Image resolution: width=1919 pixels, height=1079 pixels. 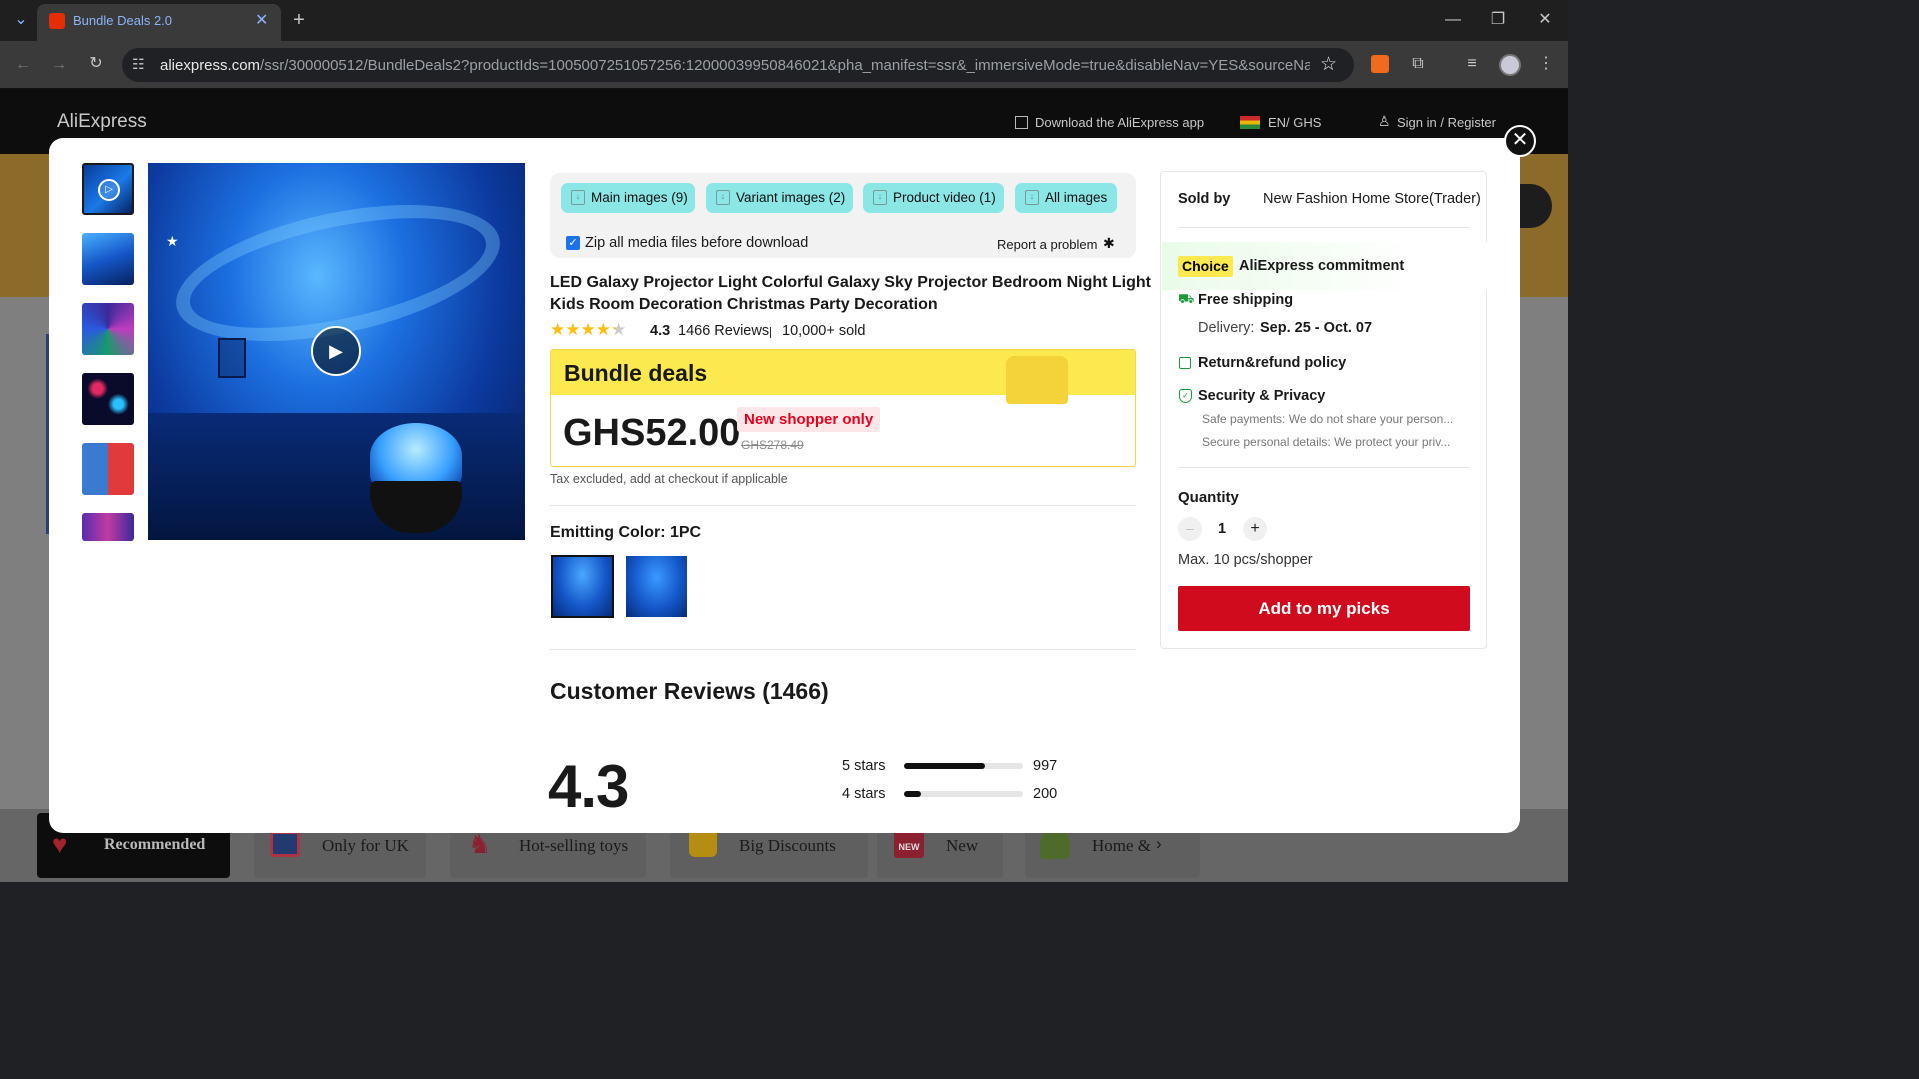 What do you see at coordinates (57, 21) in the screenshot?
I see `aliexpress-favicon-icon` at bounding box center [57, 21].